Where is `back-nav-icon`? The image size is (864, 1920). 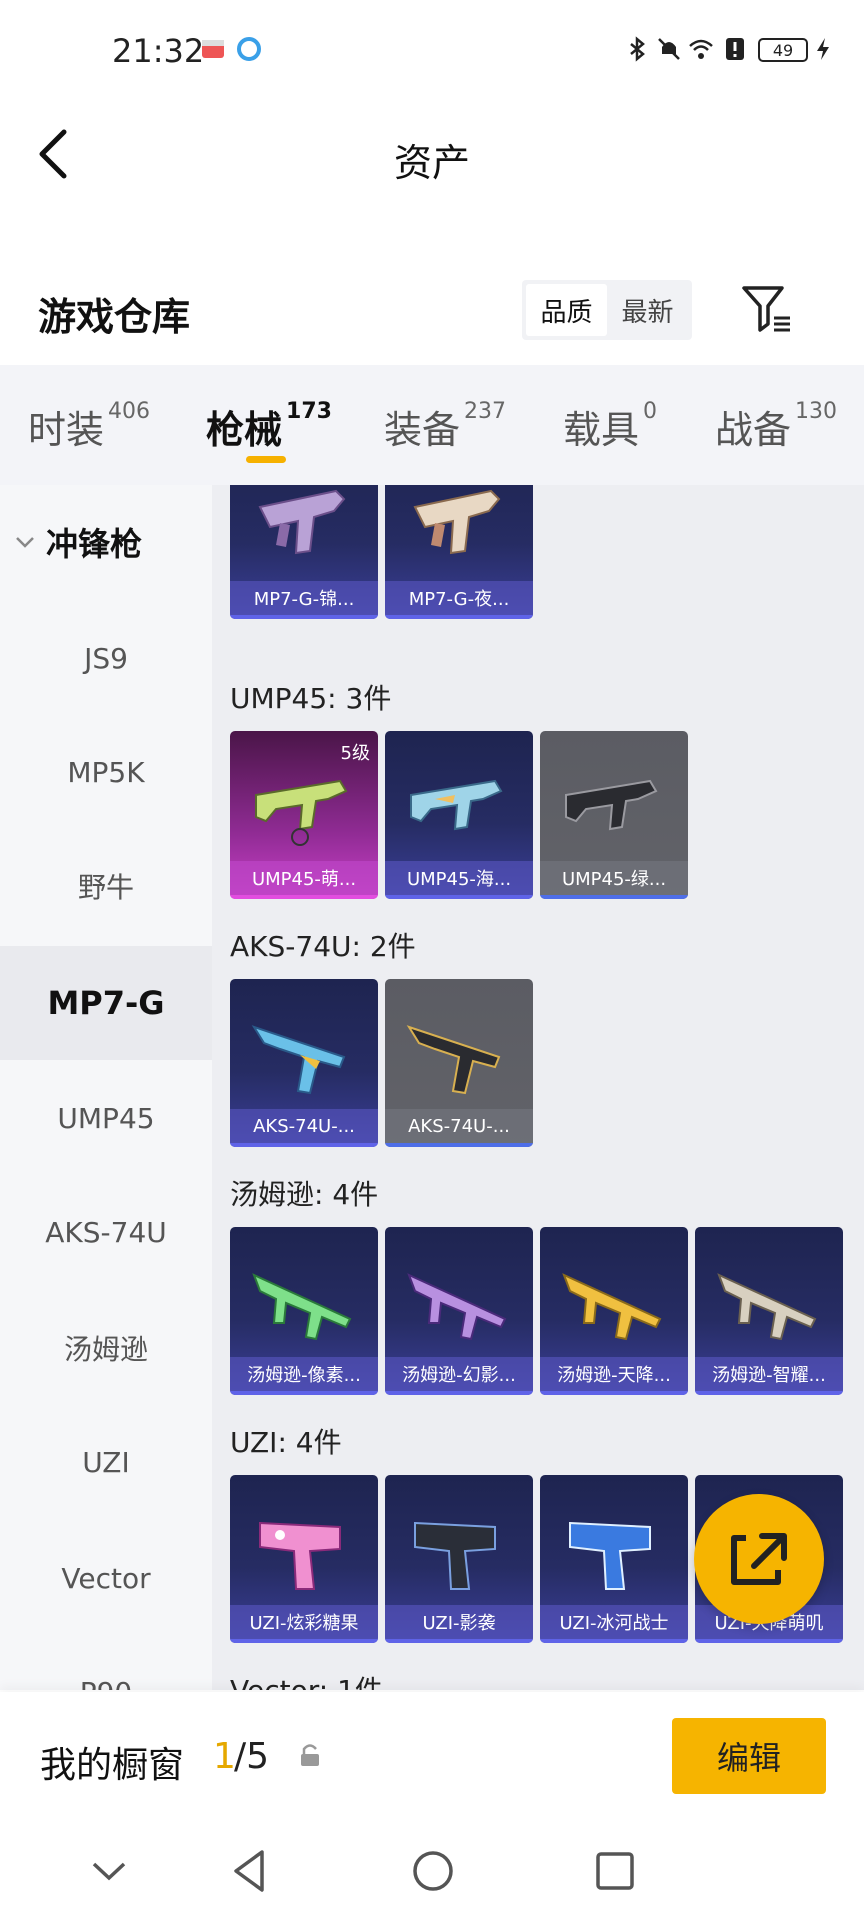 back-nav-icon is located at coordinates (249, 1871).